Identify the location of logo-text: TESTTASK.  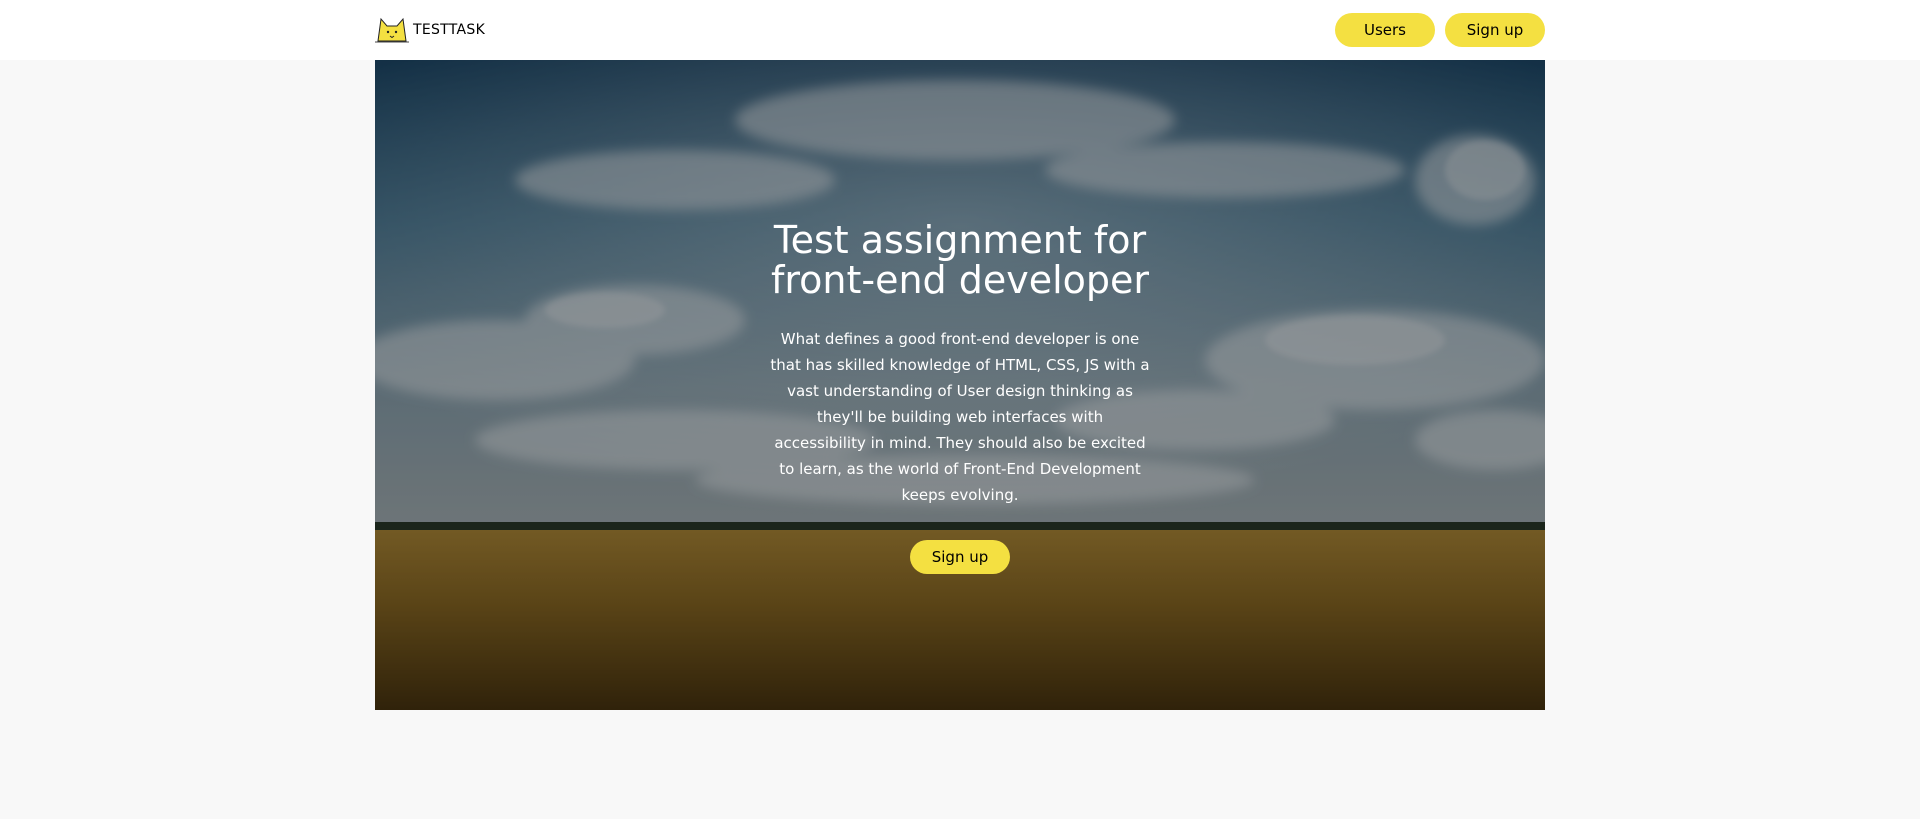
(449, 30).